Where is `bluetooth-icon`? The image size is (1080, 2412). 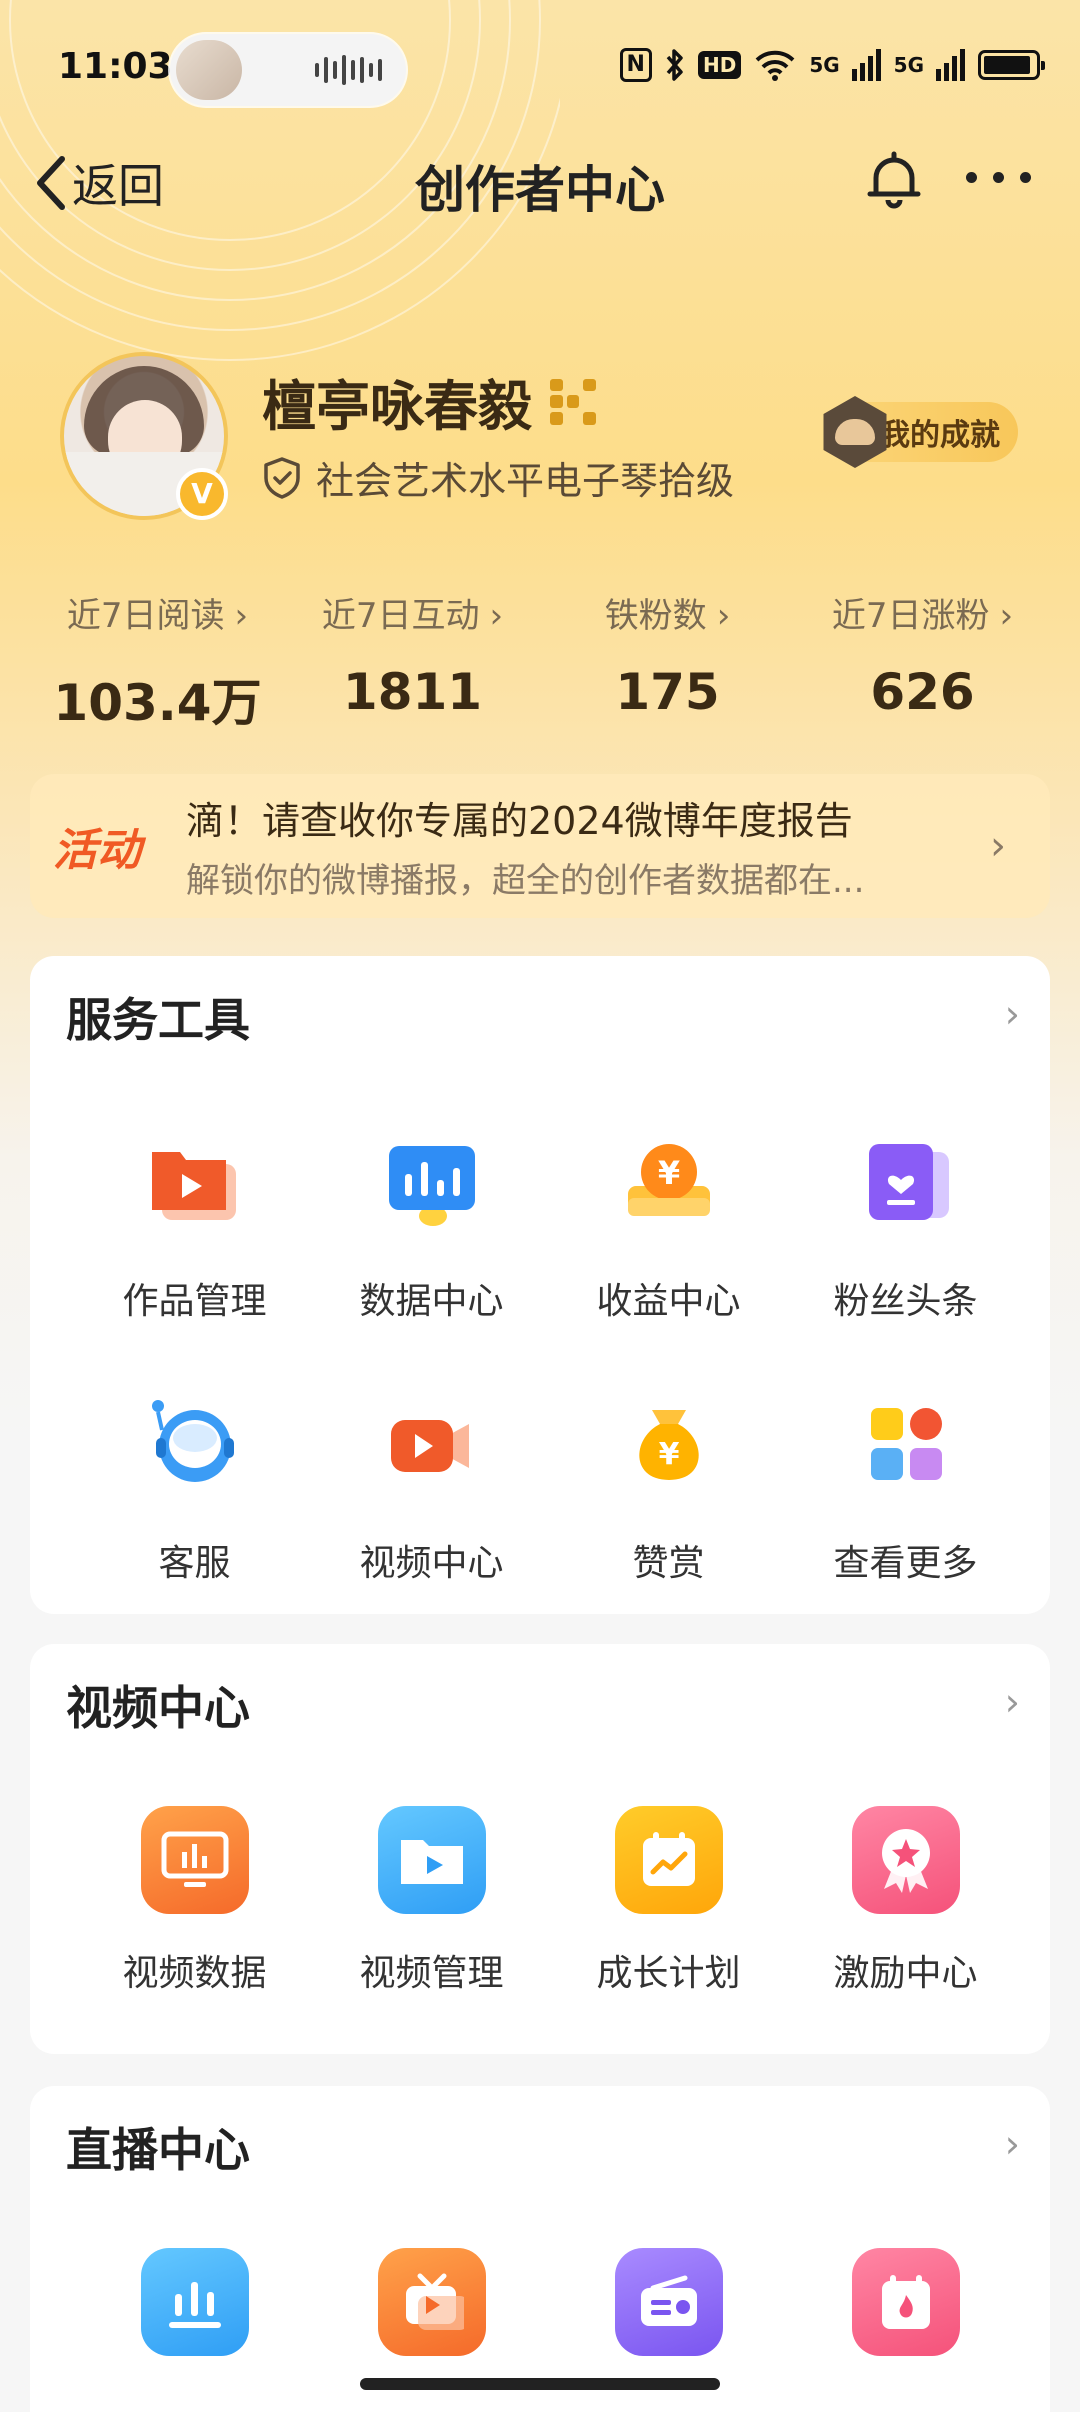
bluetooth-icon is located at coordinates (674, 65).